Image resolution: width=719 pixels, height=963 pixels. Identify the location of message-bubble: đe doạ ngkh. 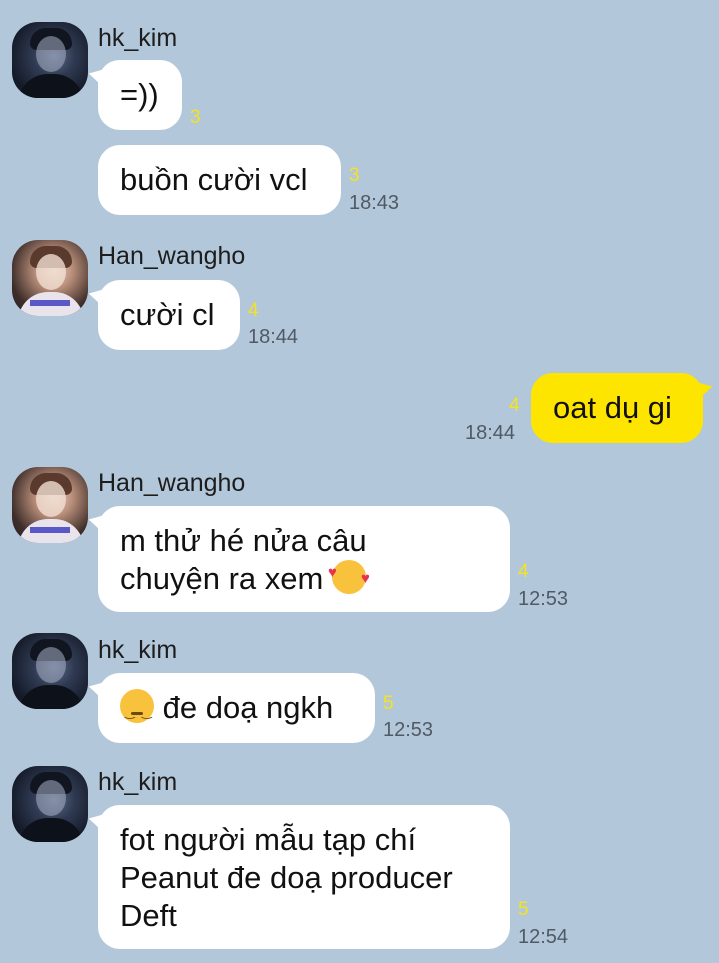
(236, 708).